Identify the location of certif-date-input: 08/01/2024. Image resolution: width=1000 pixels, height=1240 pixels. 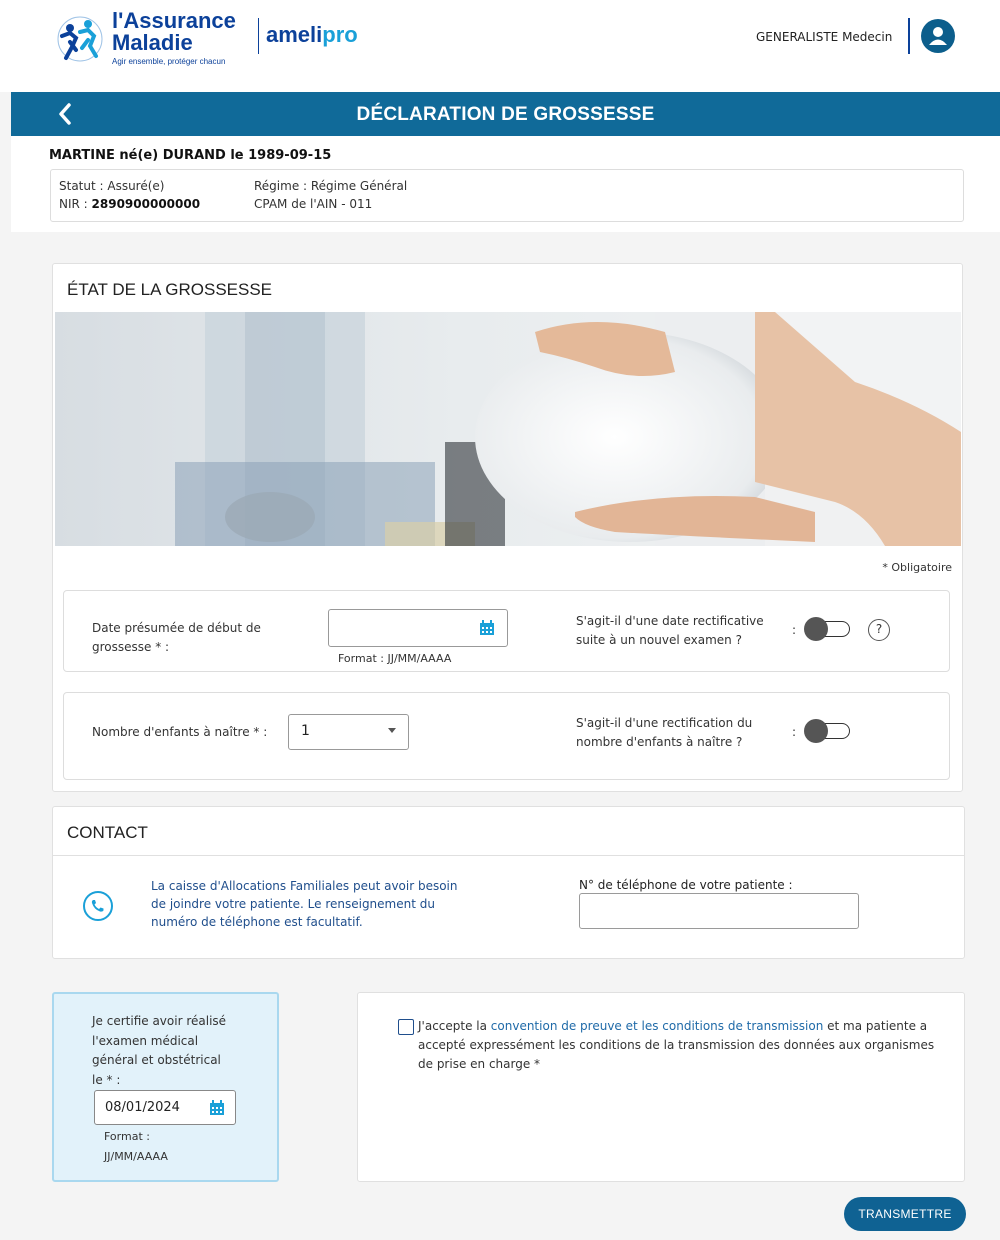
(165, 1107).